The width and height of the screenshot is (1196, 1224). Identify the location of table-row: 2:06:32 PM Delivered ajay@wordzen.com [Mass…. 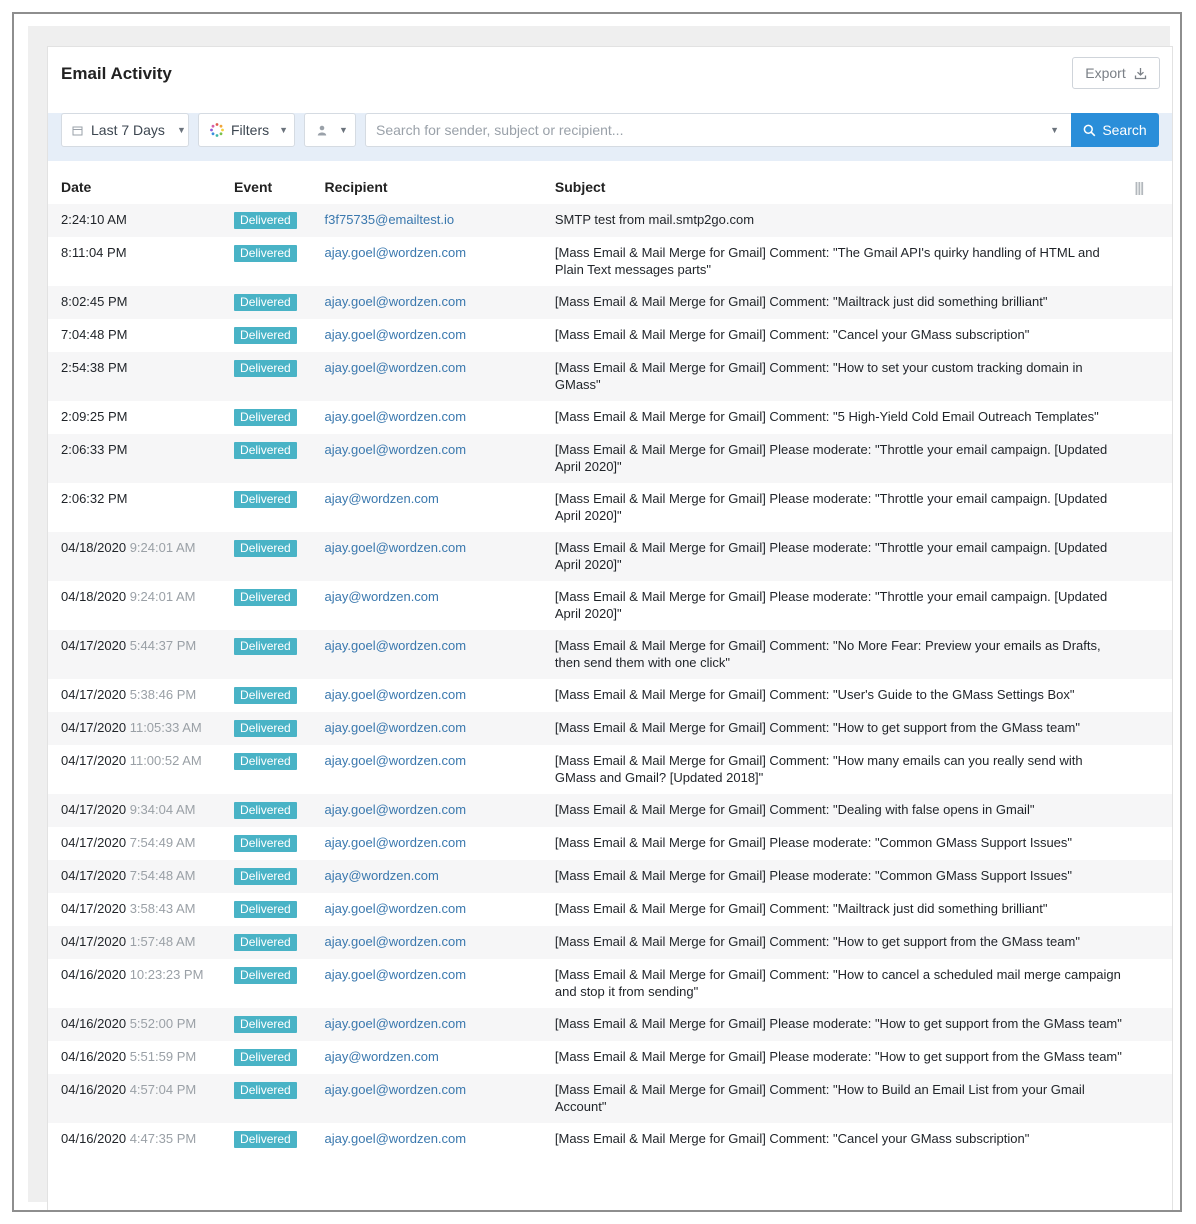
(610, 507).